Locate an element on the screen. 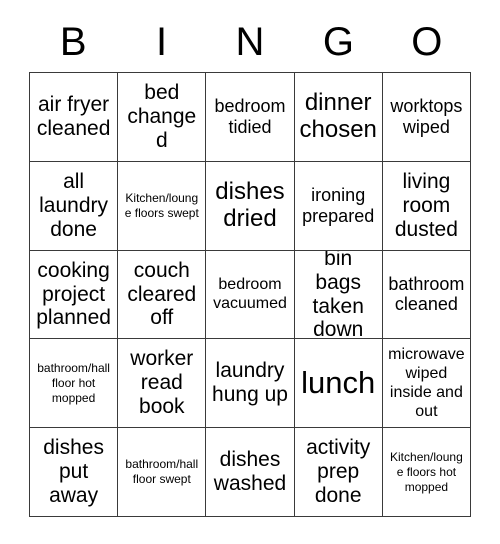  bingo-square: bathroom/hall floor hot mopped is located at coordinates (74, 384).